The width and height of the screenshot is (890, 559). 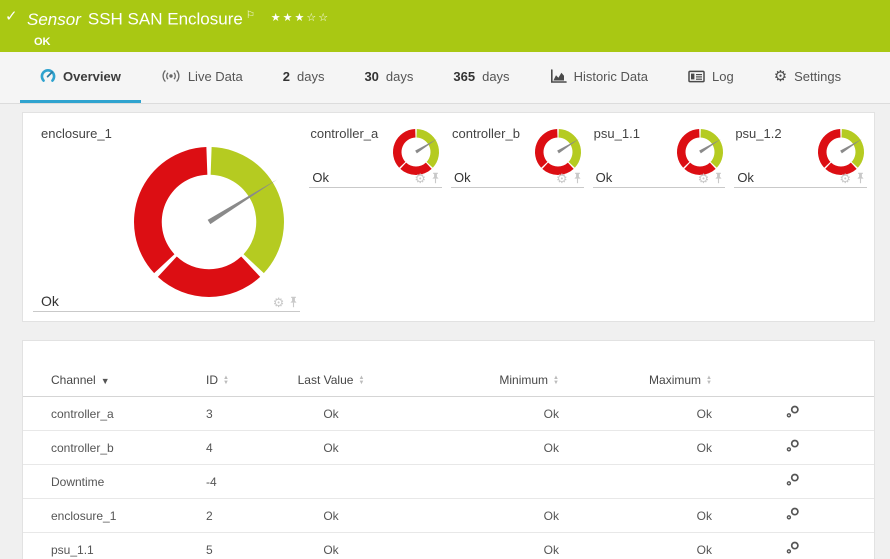 What do you see at coordinates (793, 382) in the screenshot?
I see `column-header-actions` at bounding box center [793, 382].